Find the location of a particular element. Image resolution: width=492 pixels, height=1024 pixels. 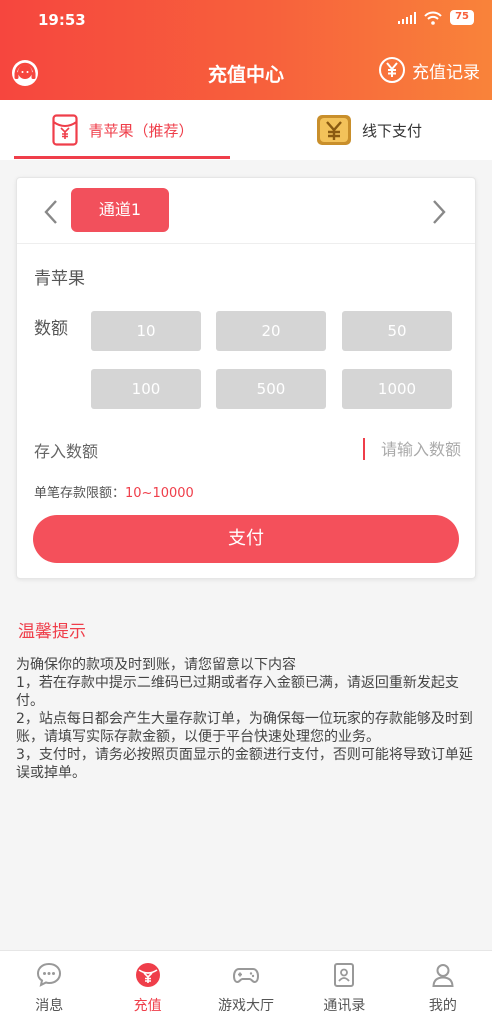

tabbar-item-recharge: 充值 is located at coordinates (147, 987).